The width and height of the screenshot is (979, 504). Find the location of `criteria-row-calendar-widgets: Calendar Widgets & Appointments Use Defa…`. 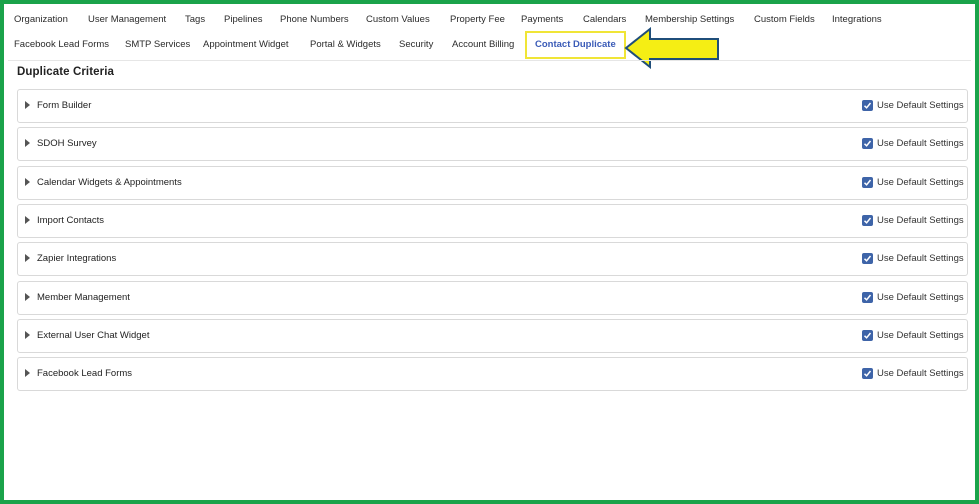

criteria-row-calendar-widgets: Calendar Widgets & Appointments Use Defa… is located at coordinates (492, 183).